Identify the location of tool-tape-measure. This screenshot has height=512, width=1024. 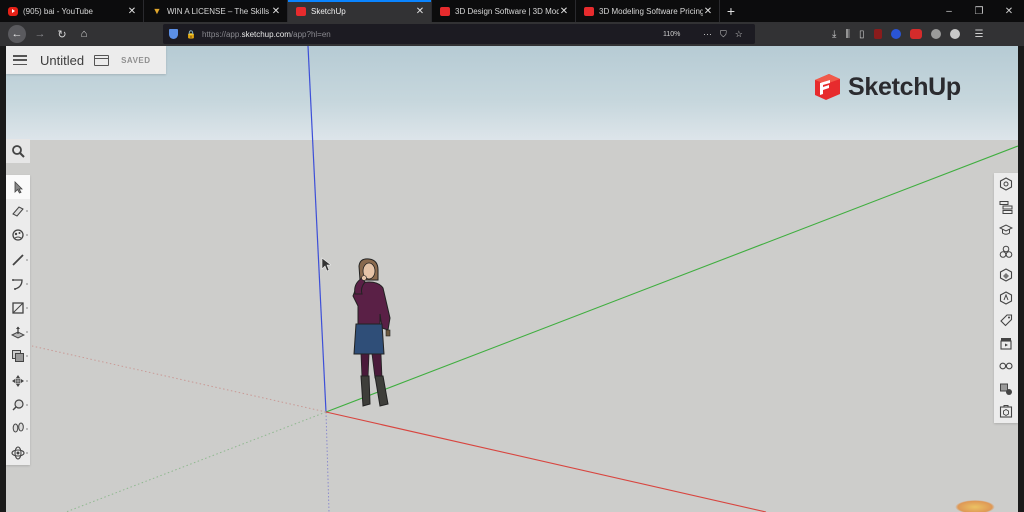
(18, 405).